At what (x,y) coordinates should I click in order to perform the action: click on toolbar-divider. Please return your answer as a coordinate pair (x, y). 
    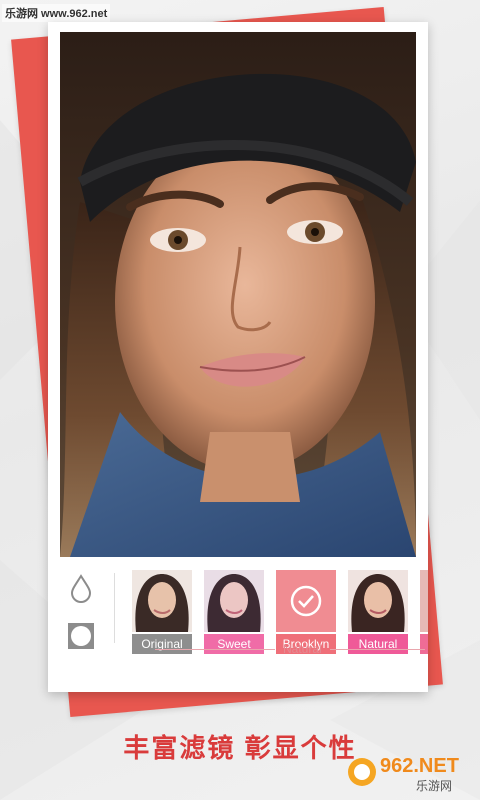
    Looking at the image, I should click on (114, 608).